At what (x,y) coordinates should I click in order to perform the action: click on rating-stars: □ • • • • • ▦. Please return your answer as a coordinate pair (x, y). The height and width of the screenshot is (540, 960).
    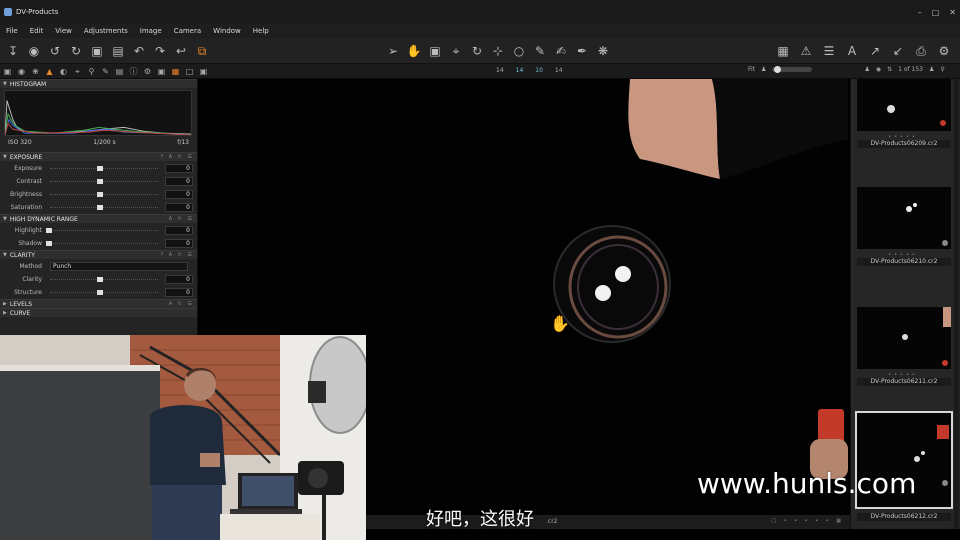
    Looking at the image, I should click on (807, 521).